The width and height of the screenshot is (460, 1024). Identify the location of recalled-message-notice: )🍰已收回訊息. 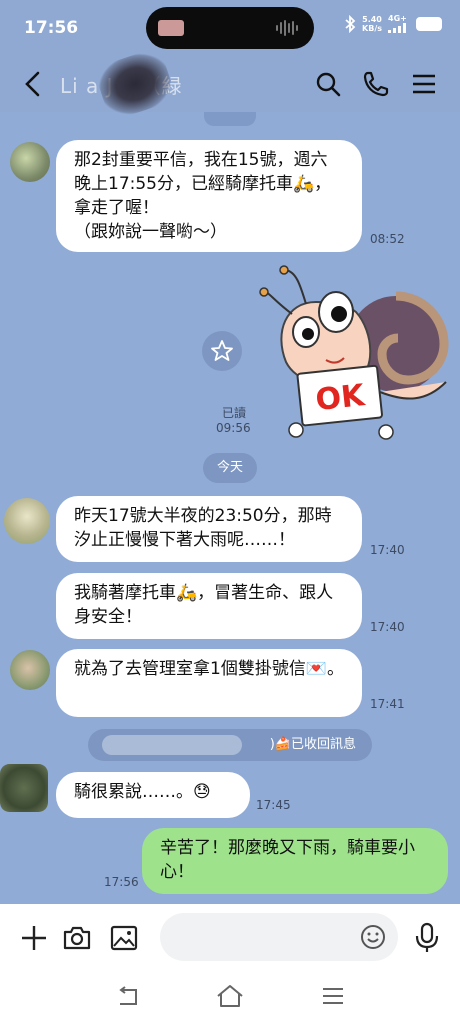
(230, 745).